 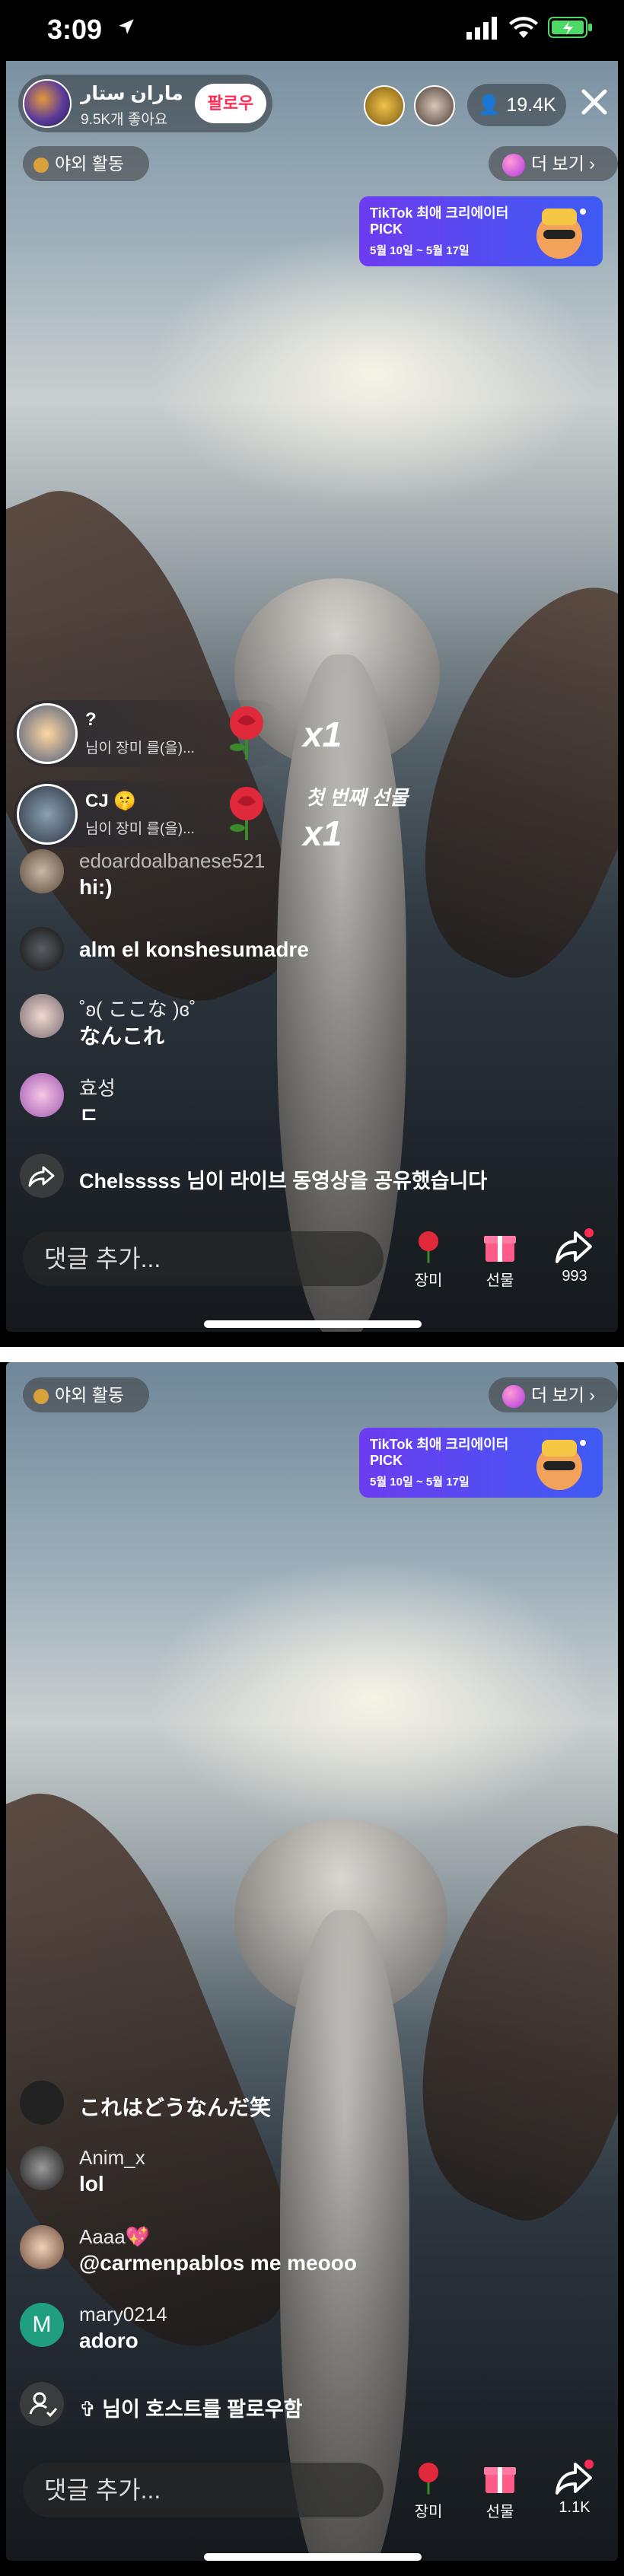 I want to click on host-avatar, so click(x=47, y=103).